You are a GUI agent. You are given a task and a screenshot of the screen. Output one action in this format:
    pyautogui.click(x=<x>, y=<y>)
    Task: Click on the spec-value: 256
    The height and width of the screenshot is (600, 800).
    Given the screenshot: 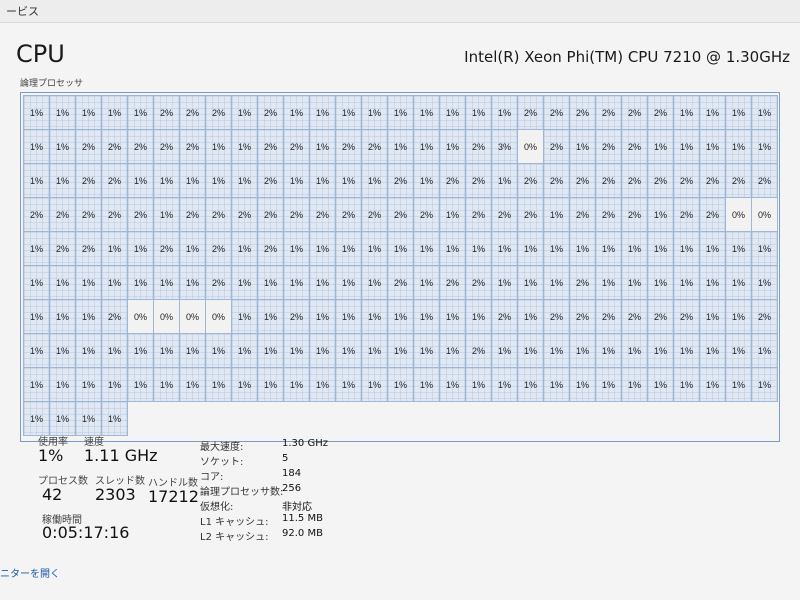 What is the action you would take?
    pyautogui.click(x=292, y=488)
    